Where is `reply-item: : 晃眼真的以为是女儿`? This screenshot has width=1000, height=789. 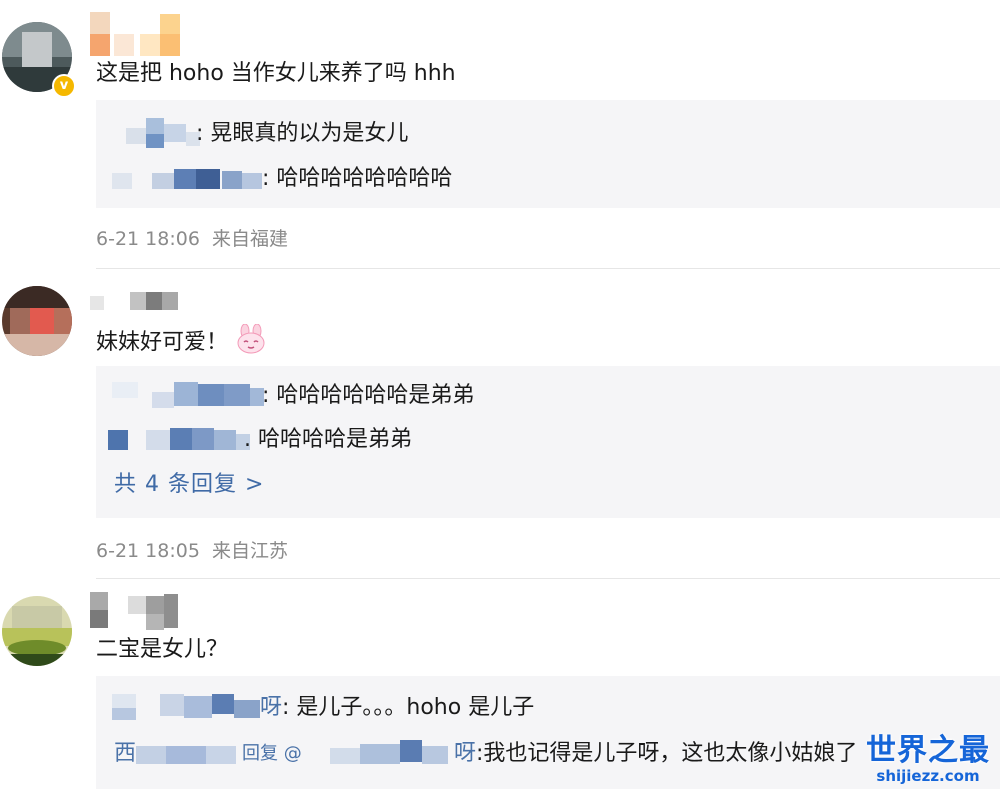
reply-item: : 晃眼真的以为是女儿 is located at coordinates (548, 134).